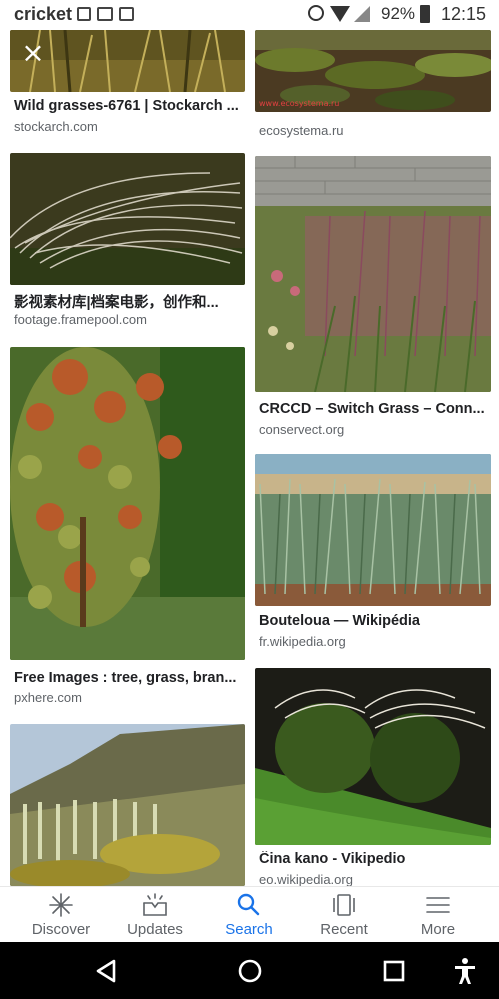  What do you see at coordinates (249, 15) in the screenshot?
I see `status-bar: cricket 92% 12:15` at bounding box center [249, 15].